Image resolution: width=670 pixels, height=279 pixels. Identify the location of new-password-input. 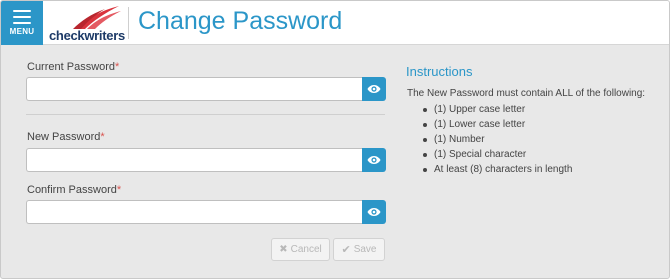
(194, 160).